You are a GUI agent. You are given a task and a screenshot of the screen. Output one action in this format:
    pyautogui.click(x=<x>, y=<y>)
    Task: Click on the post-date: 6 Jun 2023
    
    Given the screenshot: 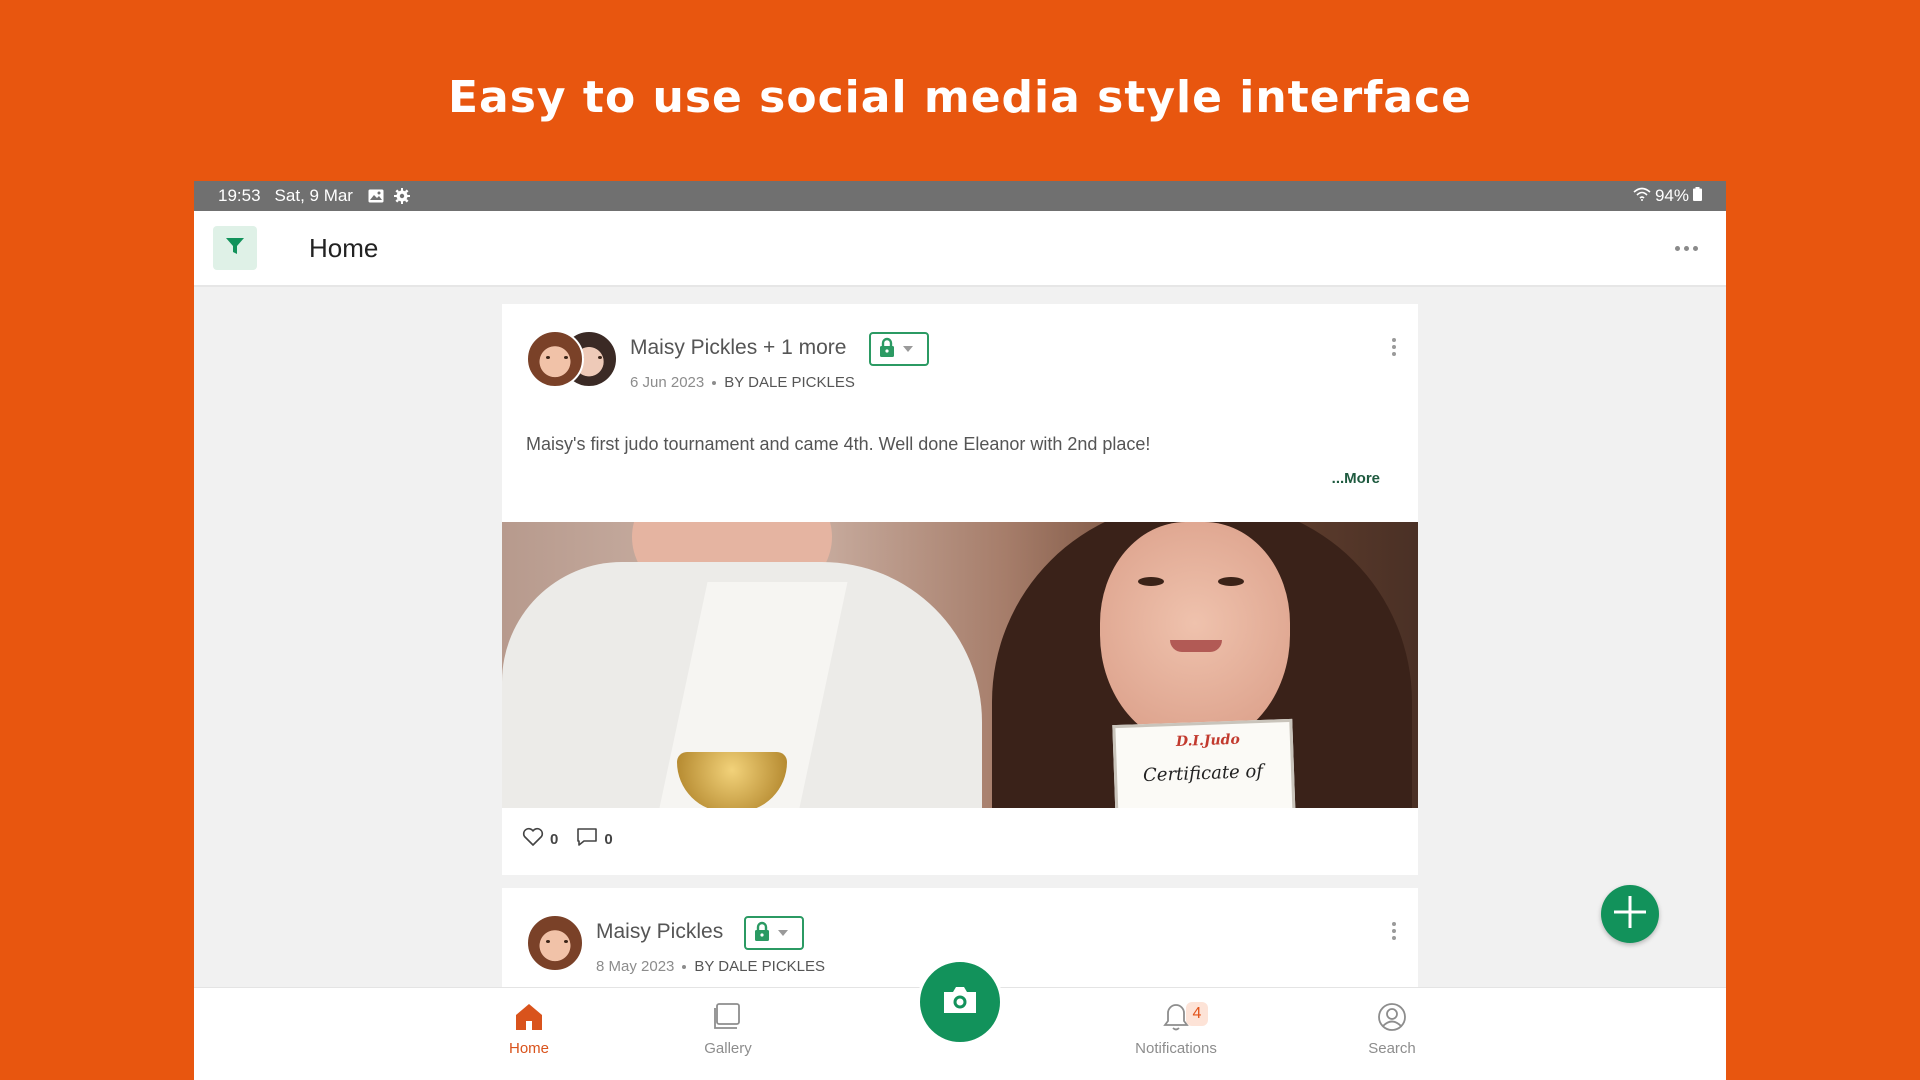 What is the action you would take?
    pyautogui.click(x=667, y=382)
    